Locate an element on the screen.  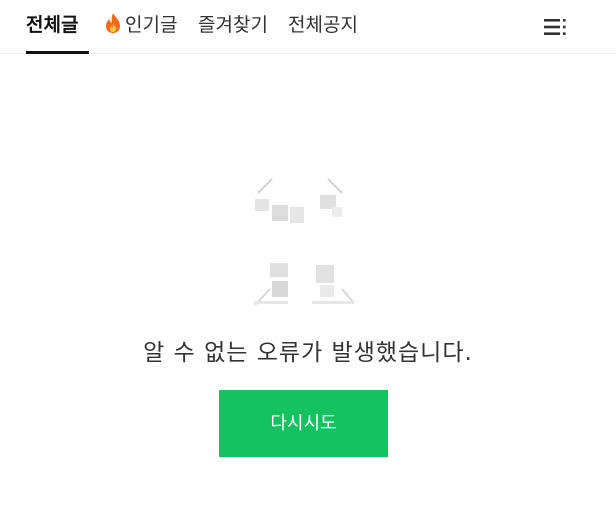
tab-popular-posts: 인기글 is located at coordinates (140, 25).